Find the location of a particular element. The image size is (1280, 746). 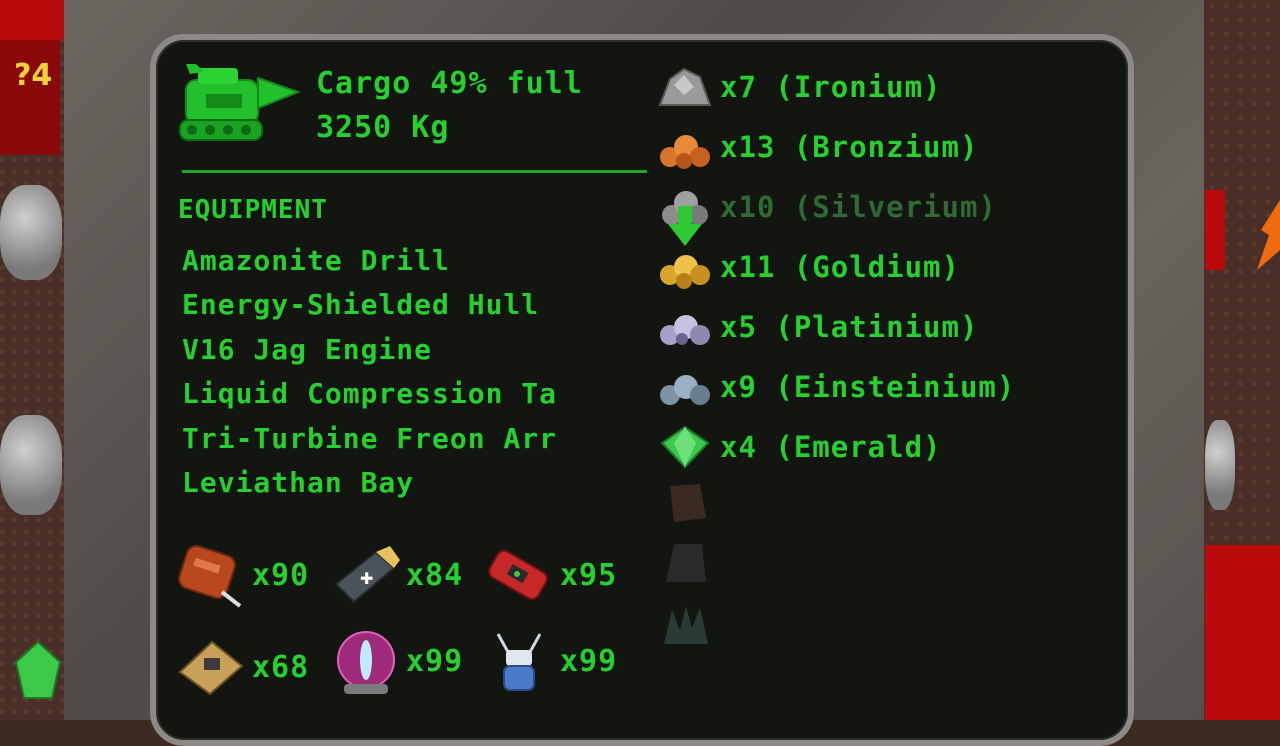

consumable-plastic-explosive: x68 is located at coordinates (242, 667).